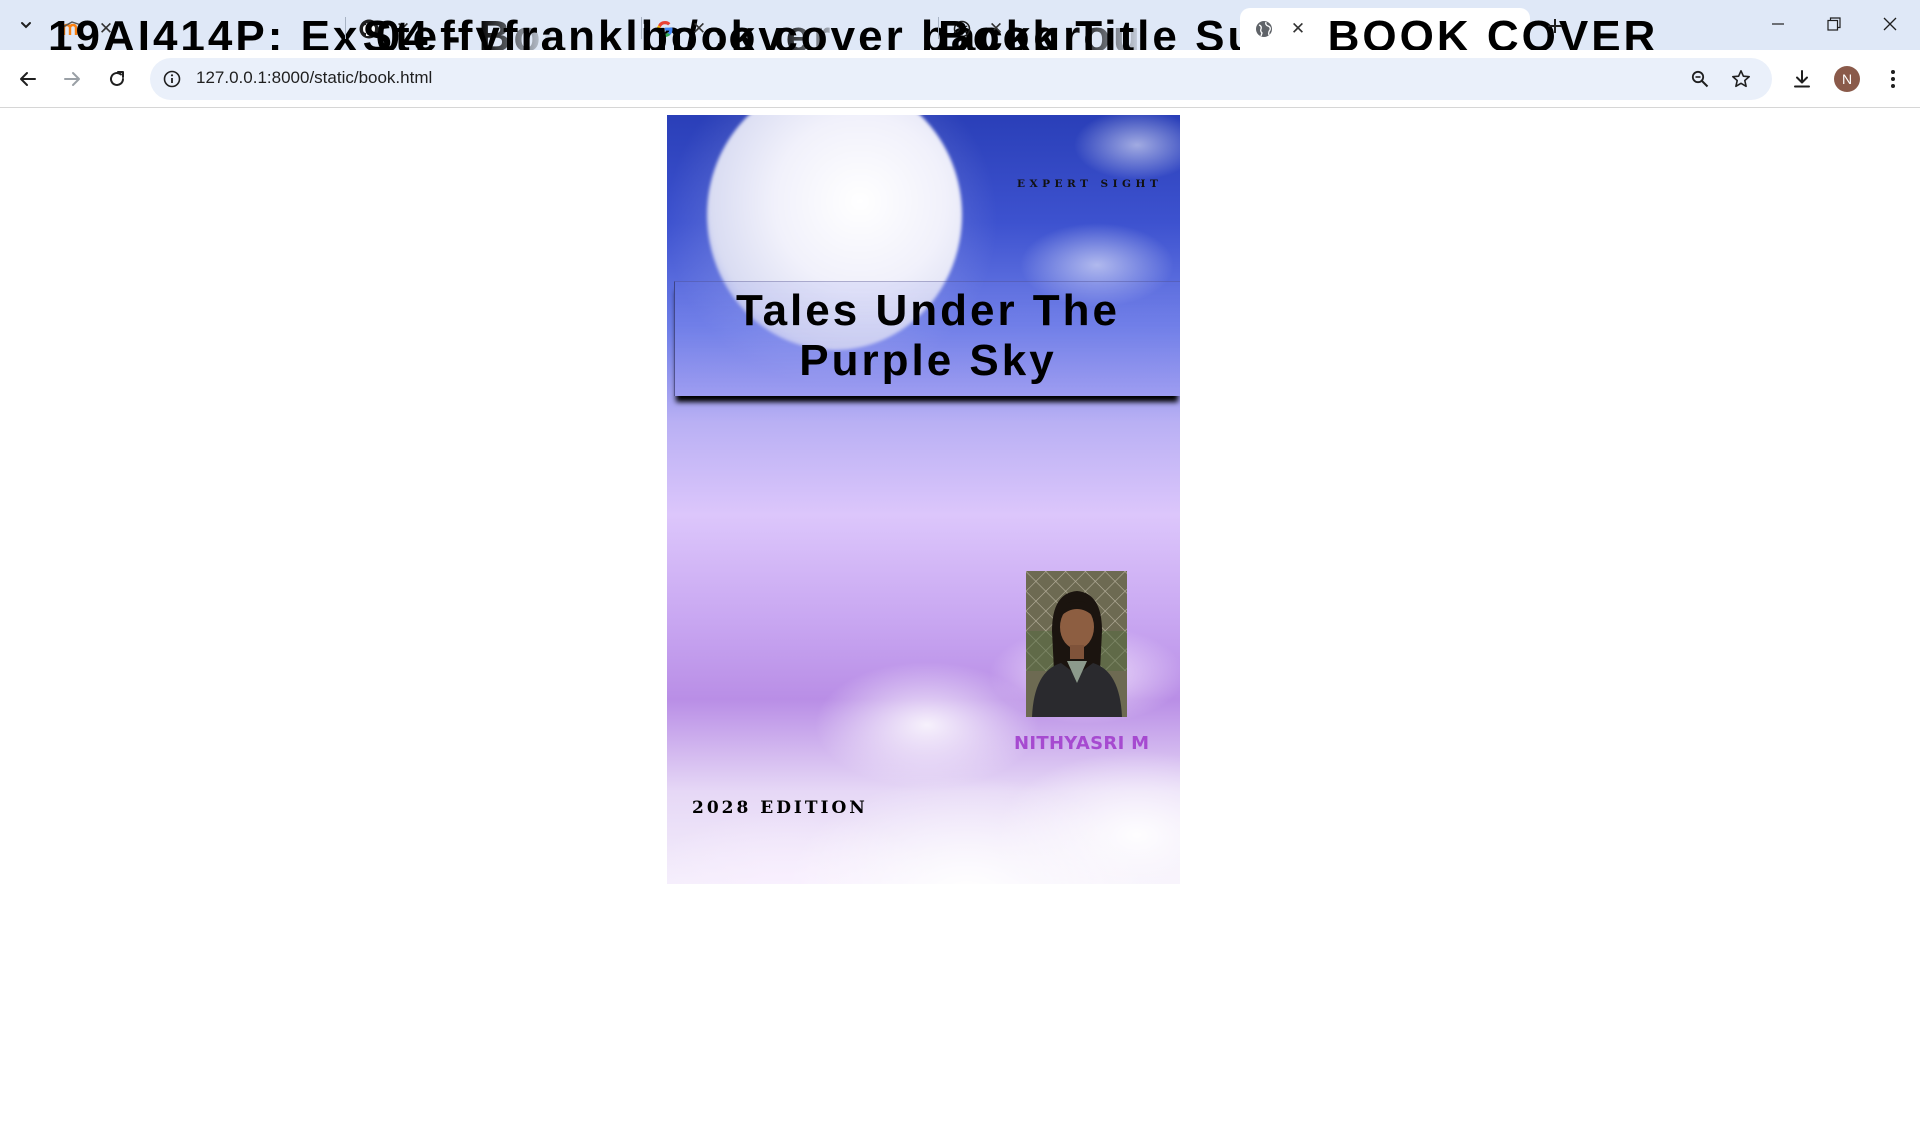 This screenshot has width=1920, height=1140. I want to click on tab-github-repo: Steffyfranklin/cover ✕, so click(587, 34).